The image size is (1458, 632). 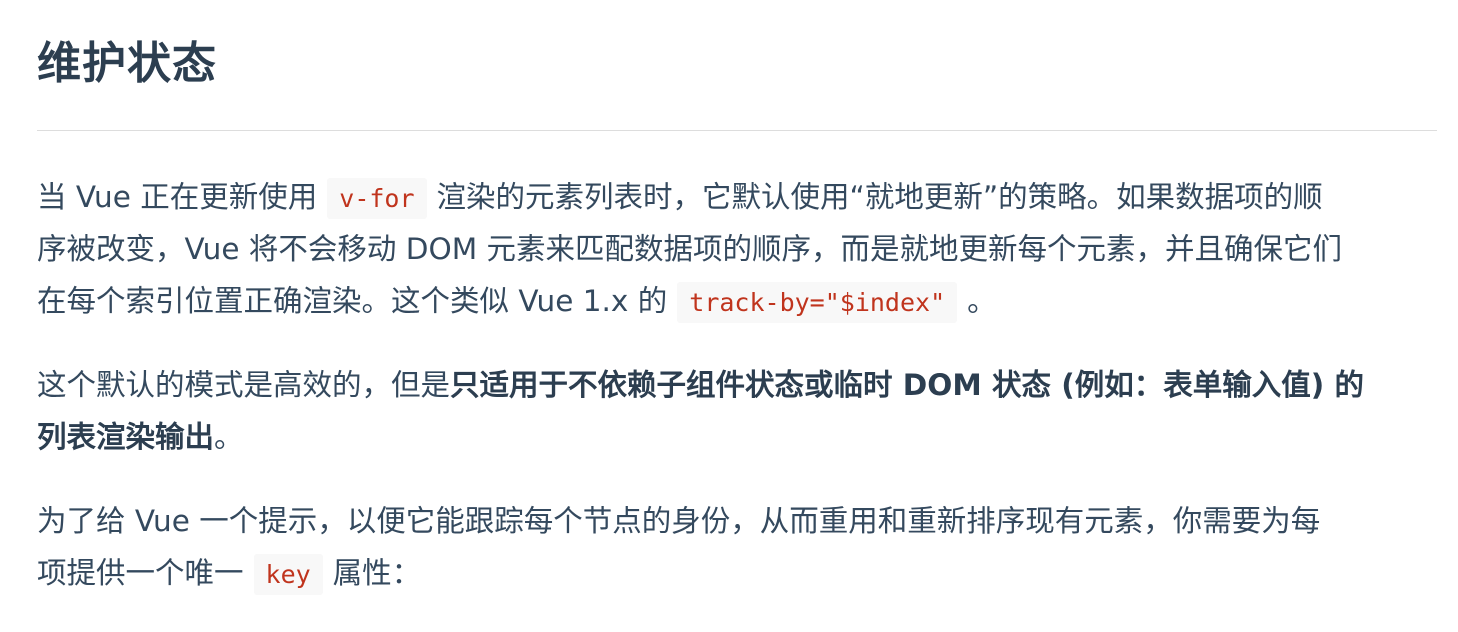 I want to click on inline-code-track-by: track-by="$index", so click(x=817, y=302).